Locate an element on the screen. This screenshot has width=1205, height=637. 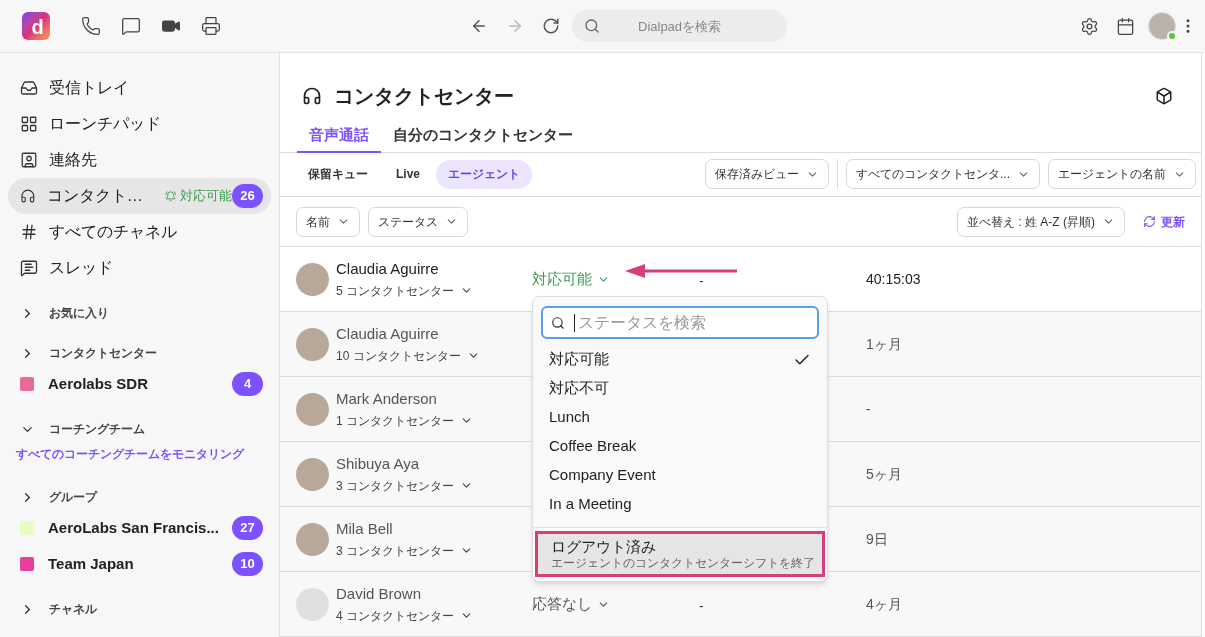
duration-cell-text: 5ヶ月 is located at coordinates (884, 474).